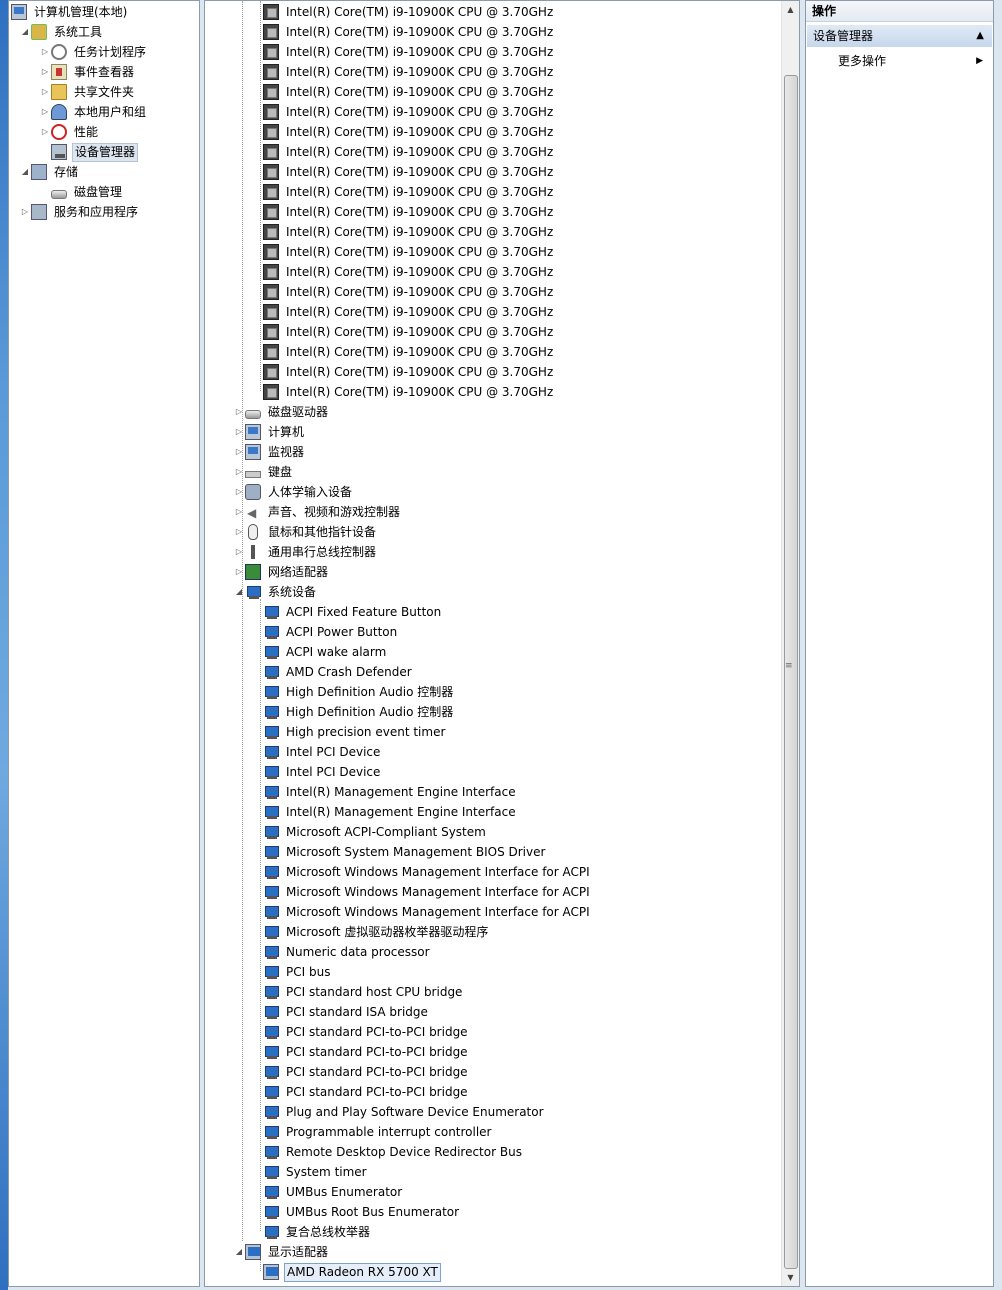 This screenshot has width=1002, height=1290. What do you see at coordinates (790, 1277) in the screenshot?
I see `scroll-down-arrow-icon: ▼` at bounding box center [790, 1277].